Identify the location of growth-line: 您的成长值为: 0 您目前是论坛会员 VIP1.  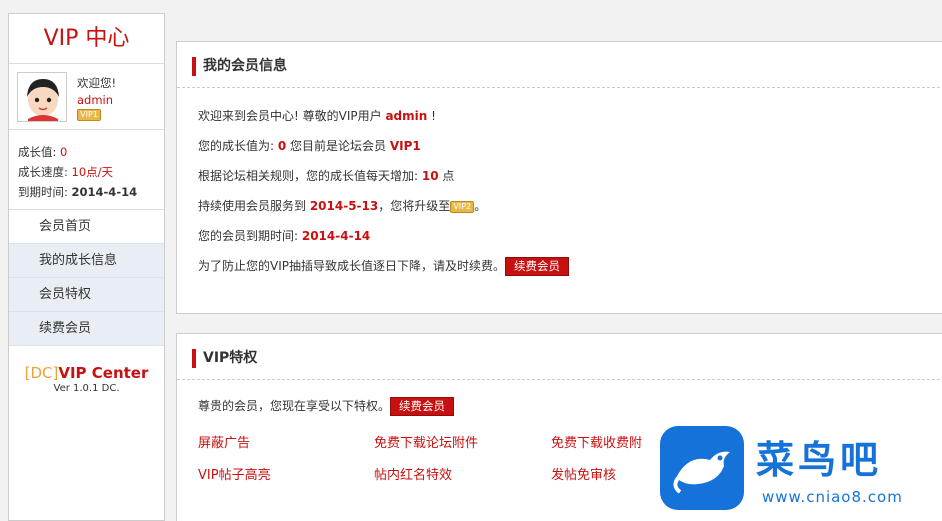
(570, 146).